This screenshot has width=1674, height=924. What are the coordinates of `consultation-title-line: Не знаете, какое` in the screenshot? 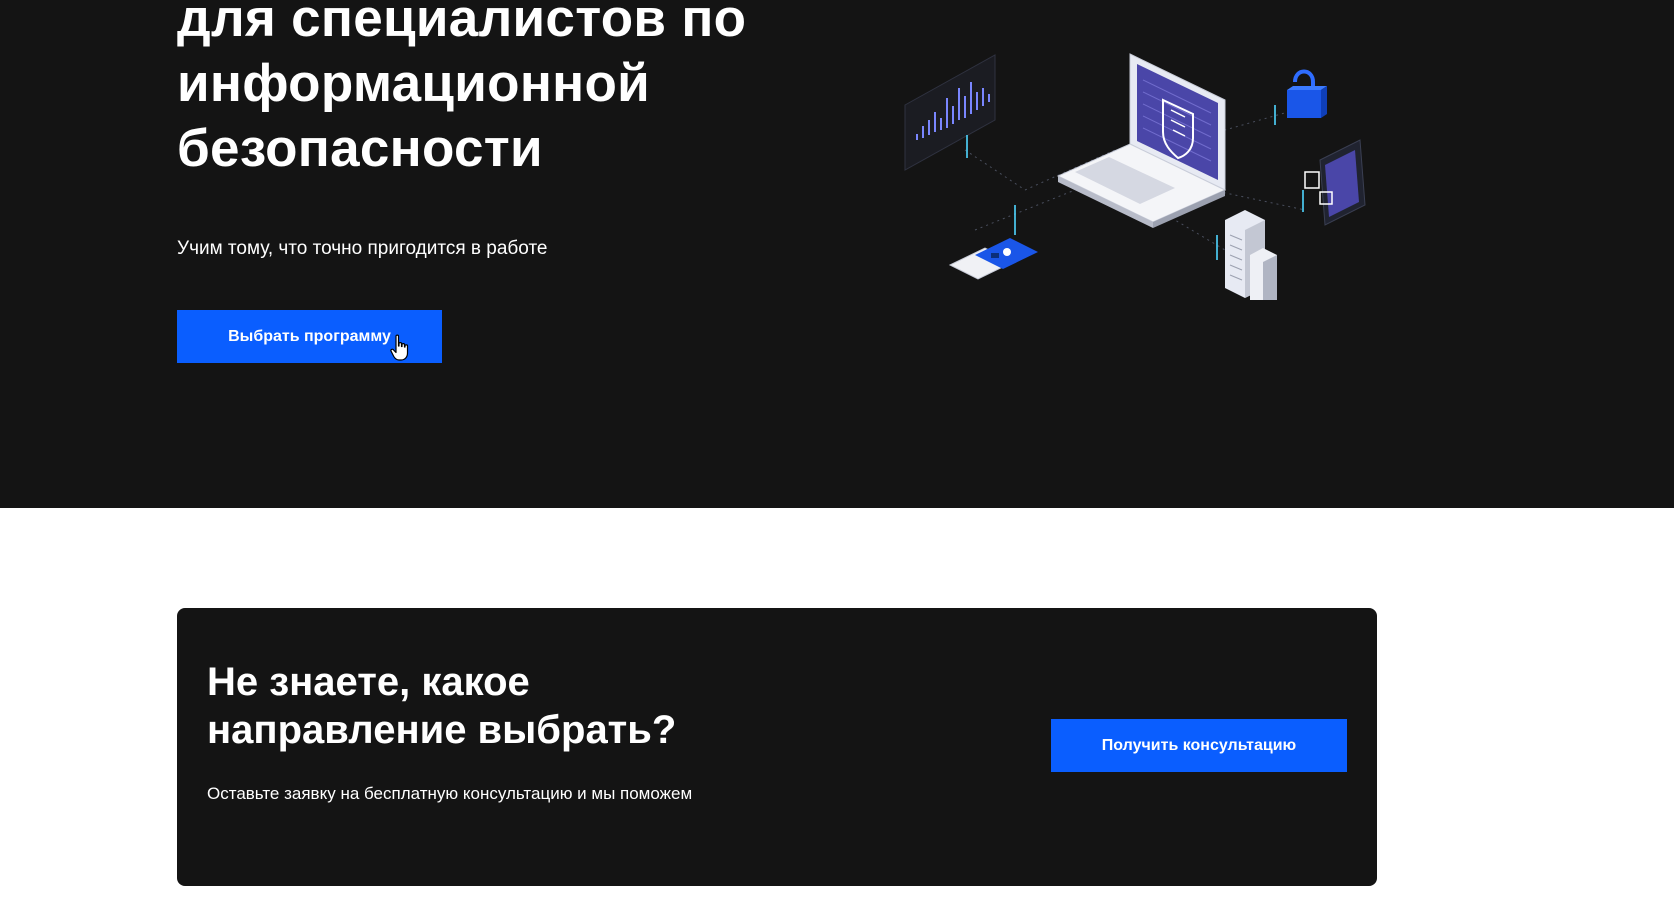 It's located at (368, 682).